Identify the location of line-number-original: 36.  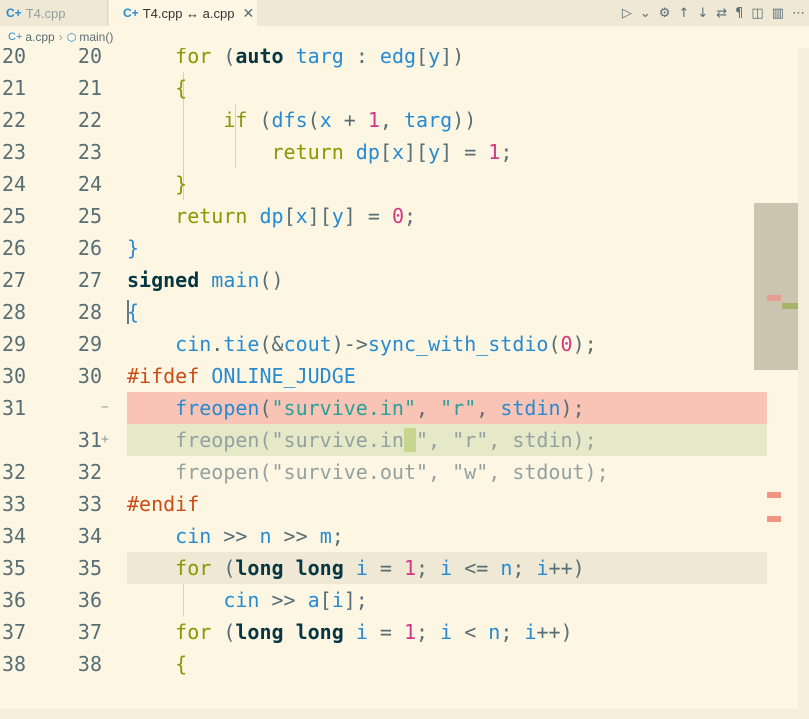
(14, 600).